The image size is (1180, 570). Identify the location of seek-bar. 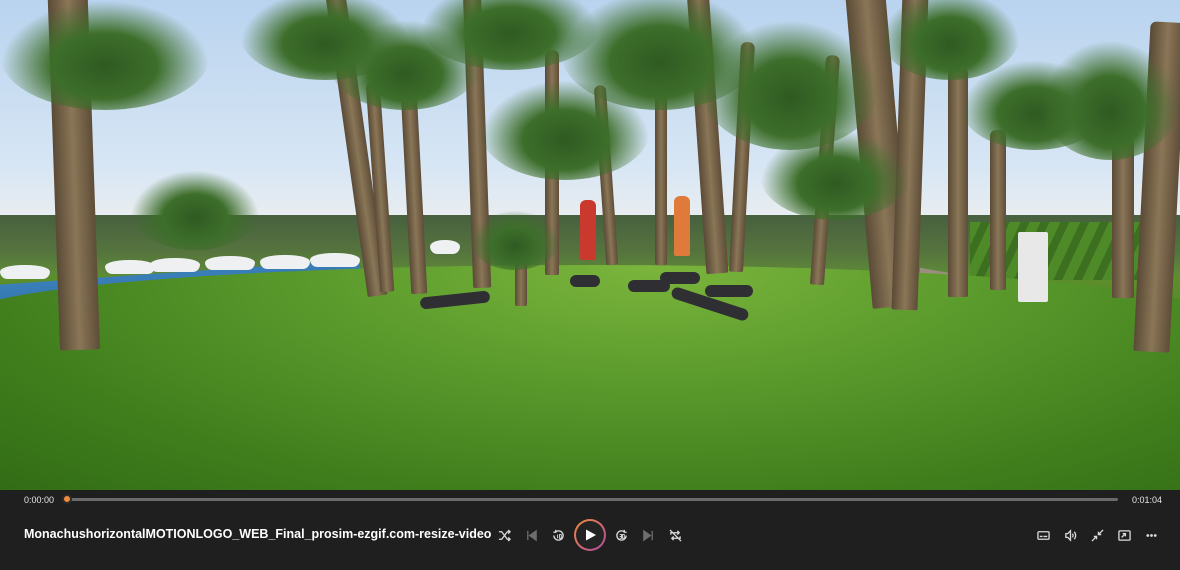
(591, 499).